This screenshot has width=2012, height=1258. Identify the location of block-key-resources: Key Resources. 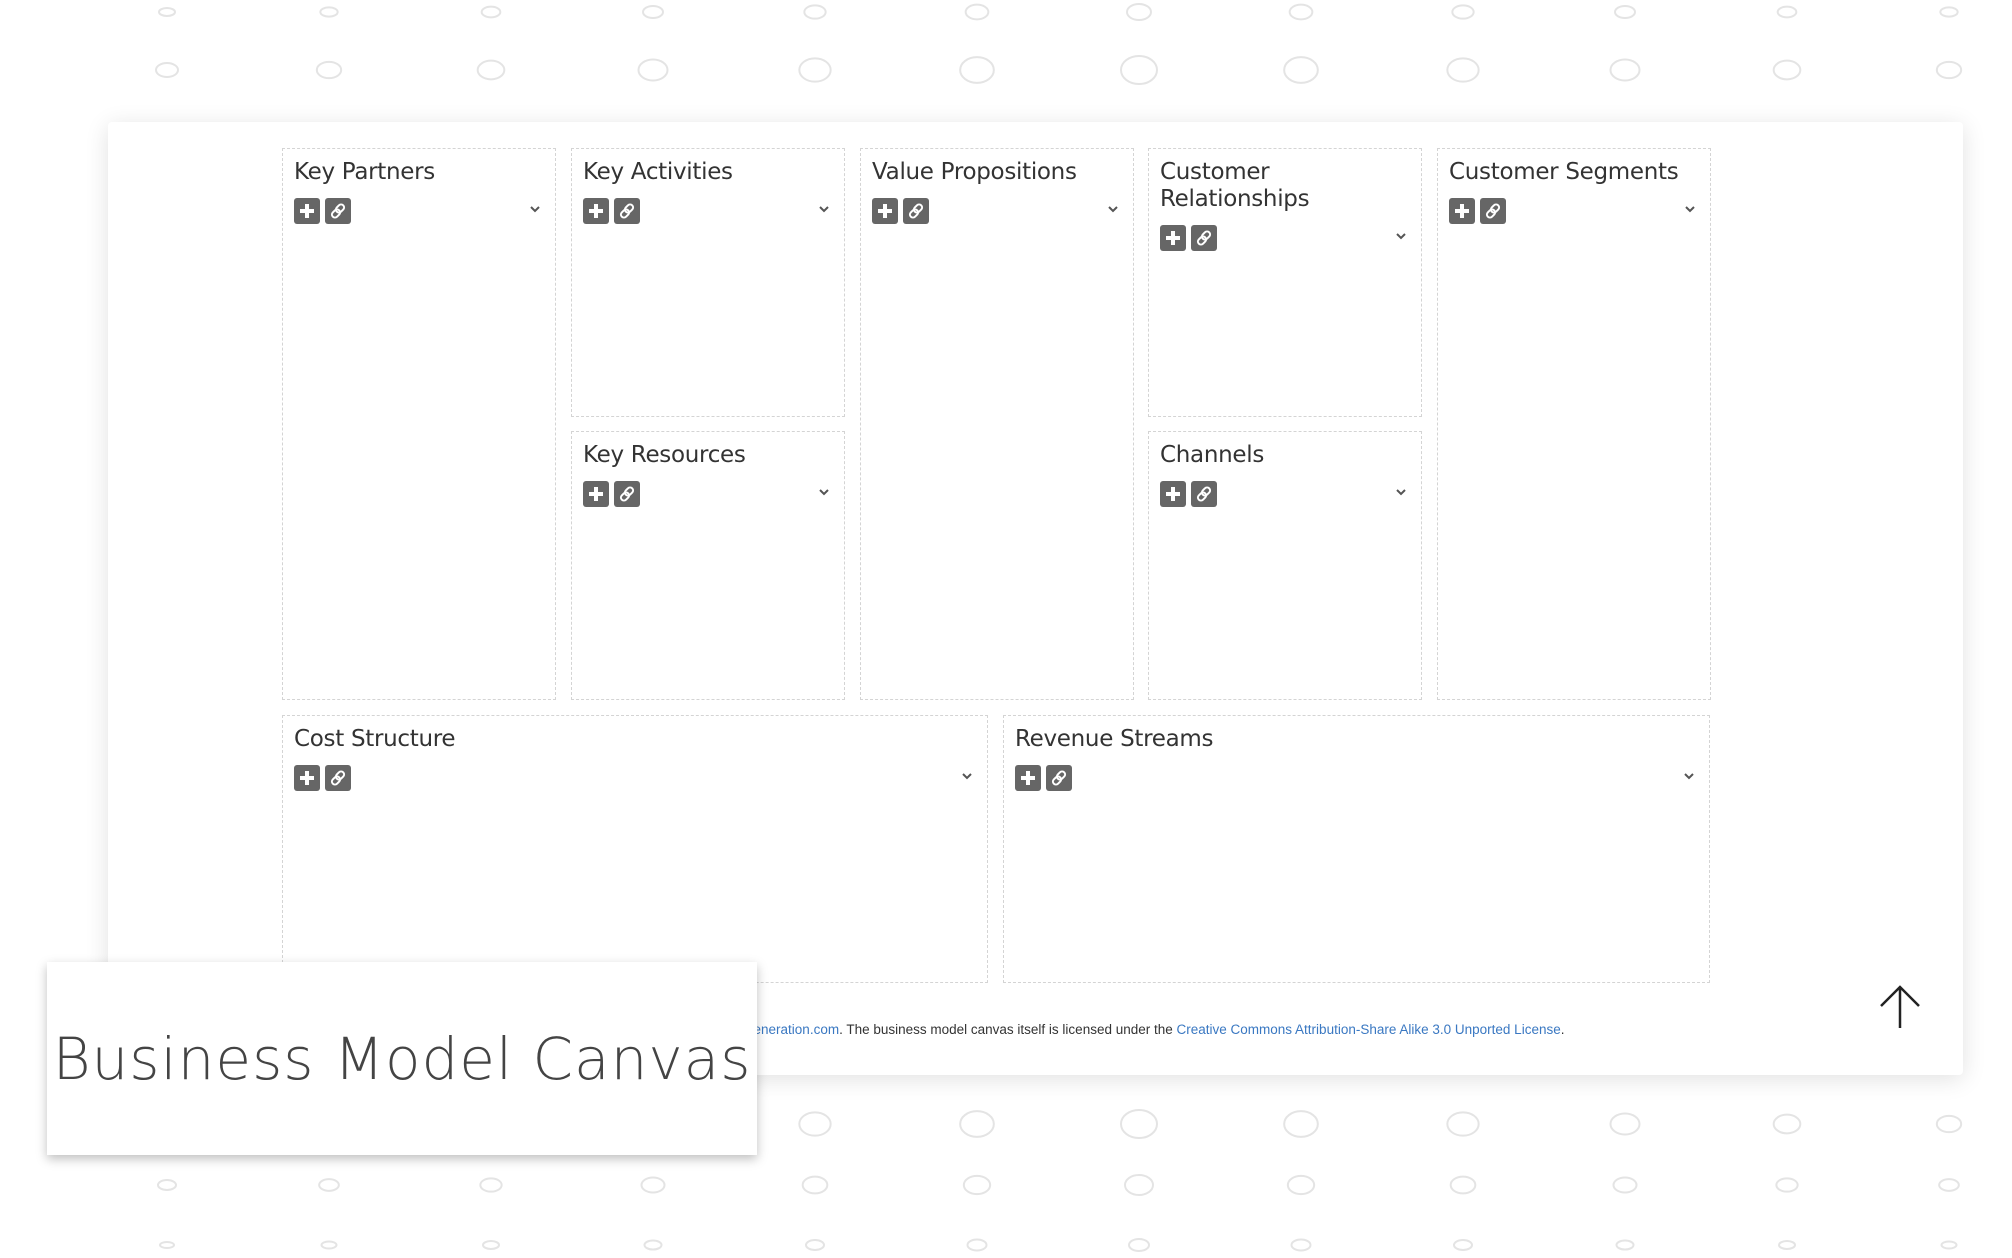
(708, 565).